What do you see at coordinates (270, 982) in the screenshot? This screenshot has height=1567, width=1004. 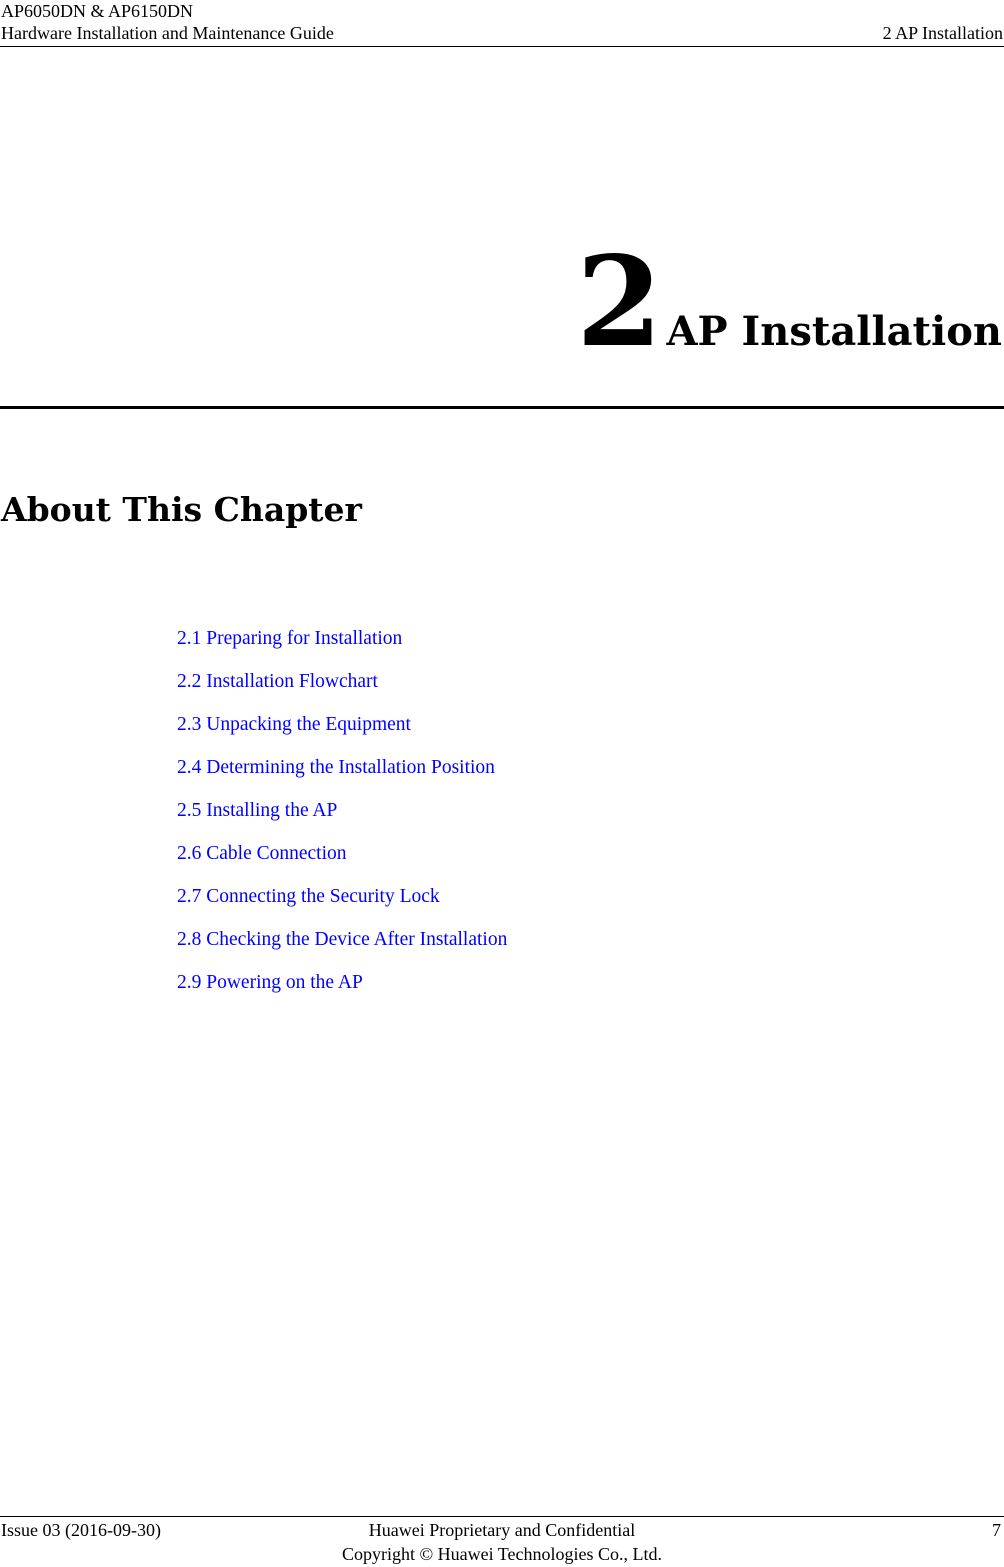 I see `toc-link-2-9: 2.9 Powering on the AP` at bounding box center [270, 982].